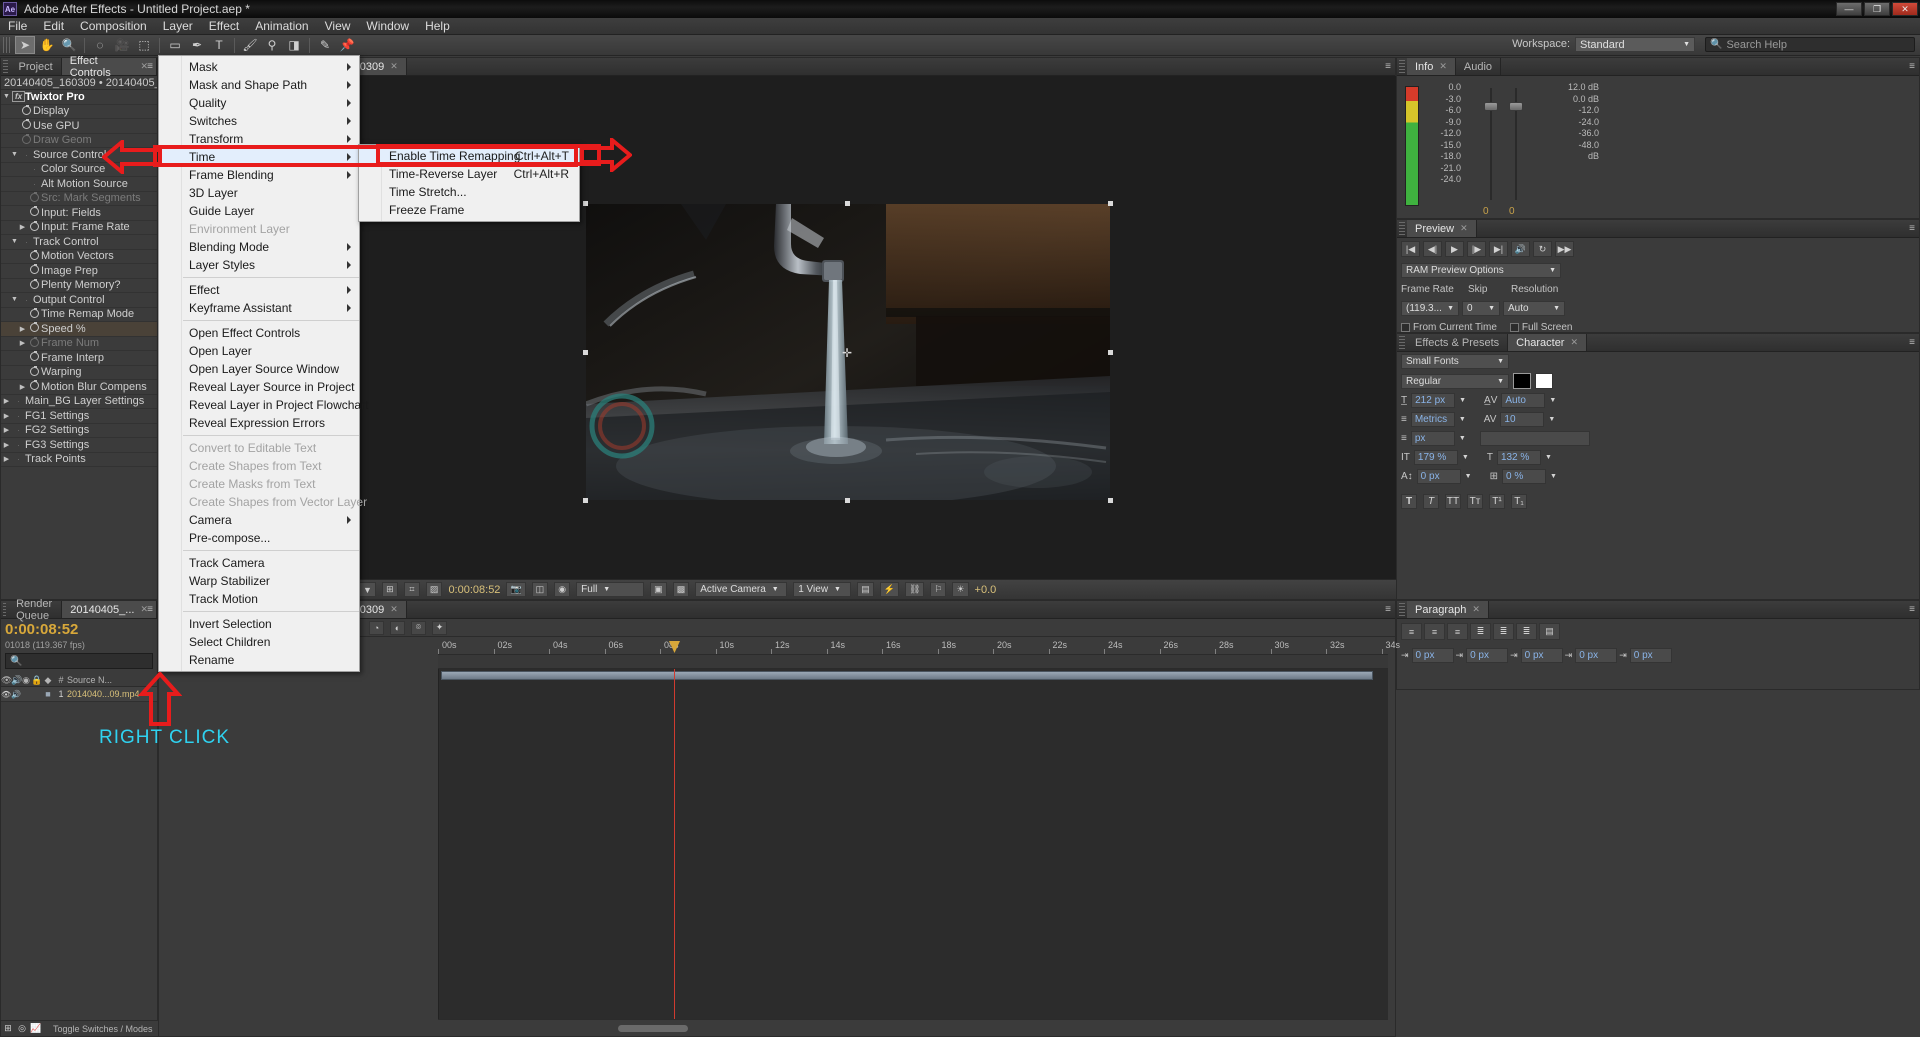  I want to click on region-of-interest-icon: ⌗, so click(411, 589).